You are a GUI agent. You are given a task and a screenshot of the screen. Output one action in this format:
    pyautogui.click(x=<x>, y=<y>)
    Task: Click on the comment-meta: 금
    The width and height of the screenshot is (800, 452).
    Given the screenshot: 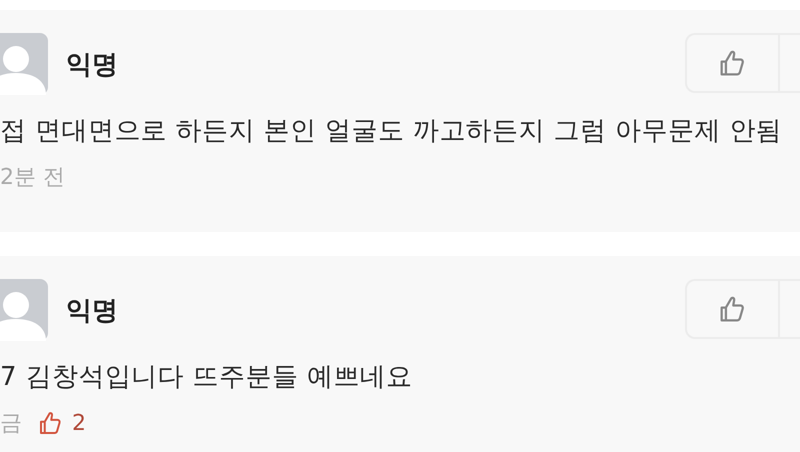 What is the action you would take?
    pyautogui.click(x=11, y=424)
    